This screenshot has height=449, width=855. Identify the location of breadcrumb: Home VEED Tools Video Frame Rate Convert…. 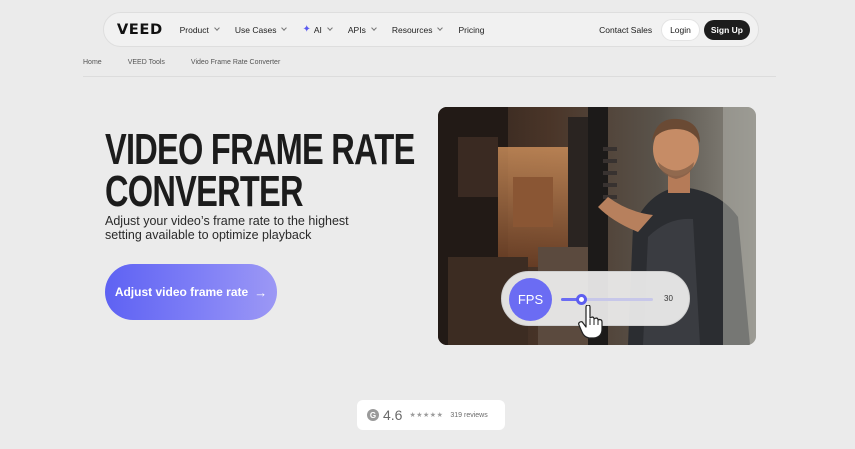
(194, 62).